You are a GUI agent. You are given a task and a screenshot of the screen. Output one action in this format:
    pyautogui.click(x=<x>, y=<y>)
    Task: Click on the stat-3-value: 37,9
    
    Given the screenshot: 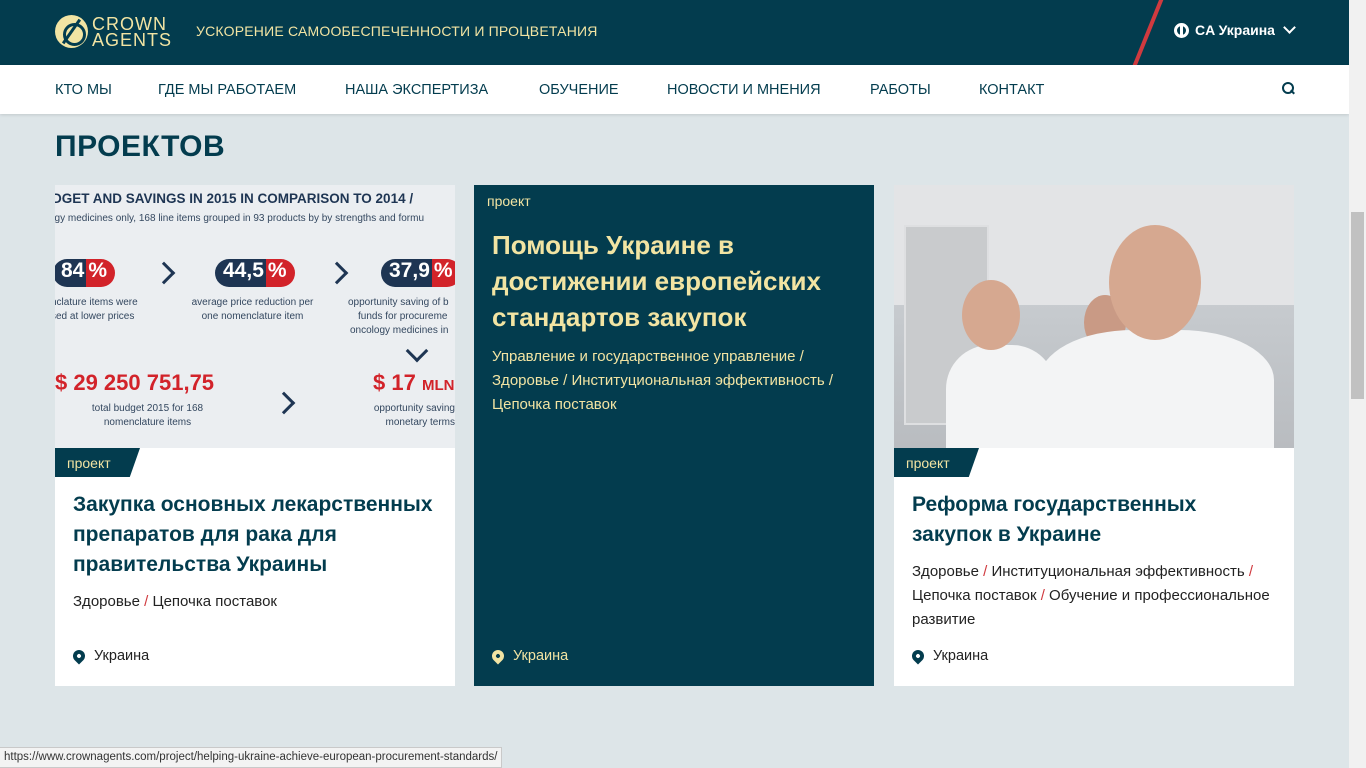 What is the action you would take?
    pyautogui.click(x=406, y=273)
    